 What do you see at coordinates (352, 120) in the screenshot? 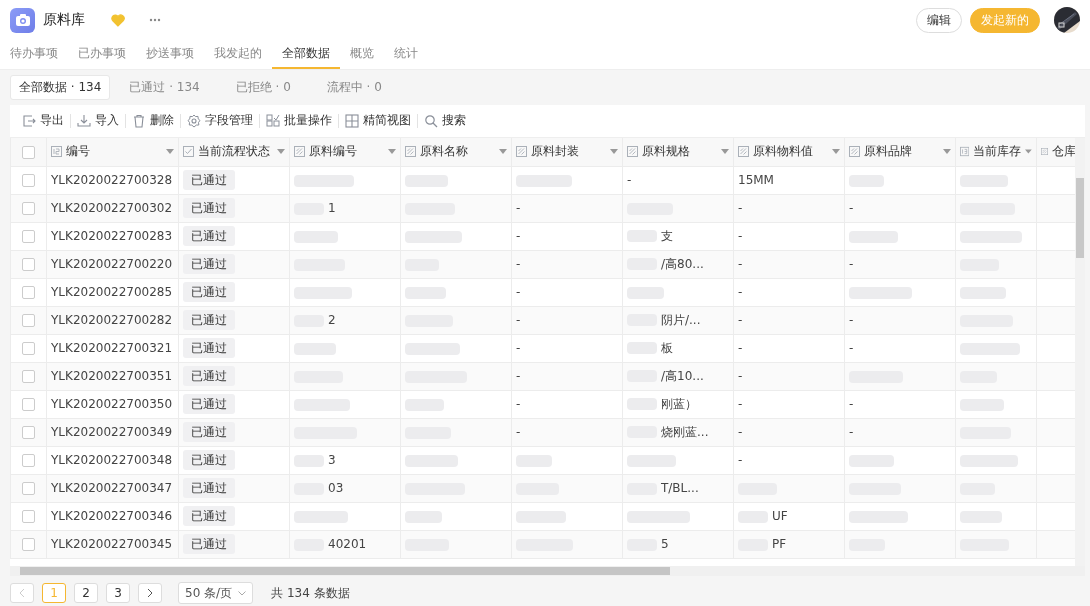
I see `grid-icon` at bounding box center [352, 120].